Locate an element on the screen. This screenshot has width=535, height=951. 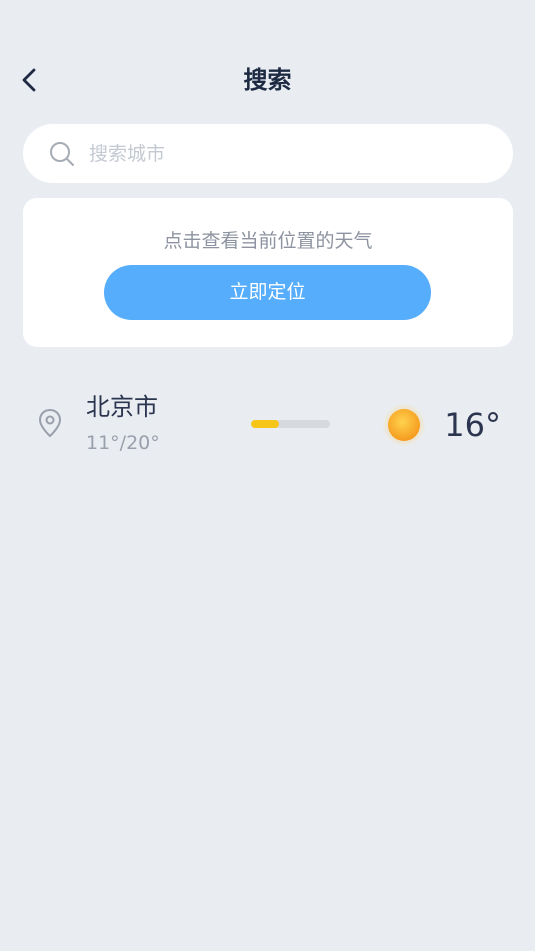
locate-now-button: 立即定位 is located at coordinates (267, 292).